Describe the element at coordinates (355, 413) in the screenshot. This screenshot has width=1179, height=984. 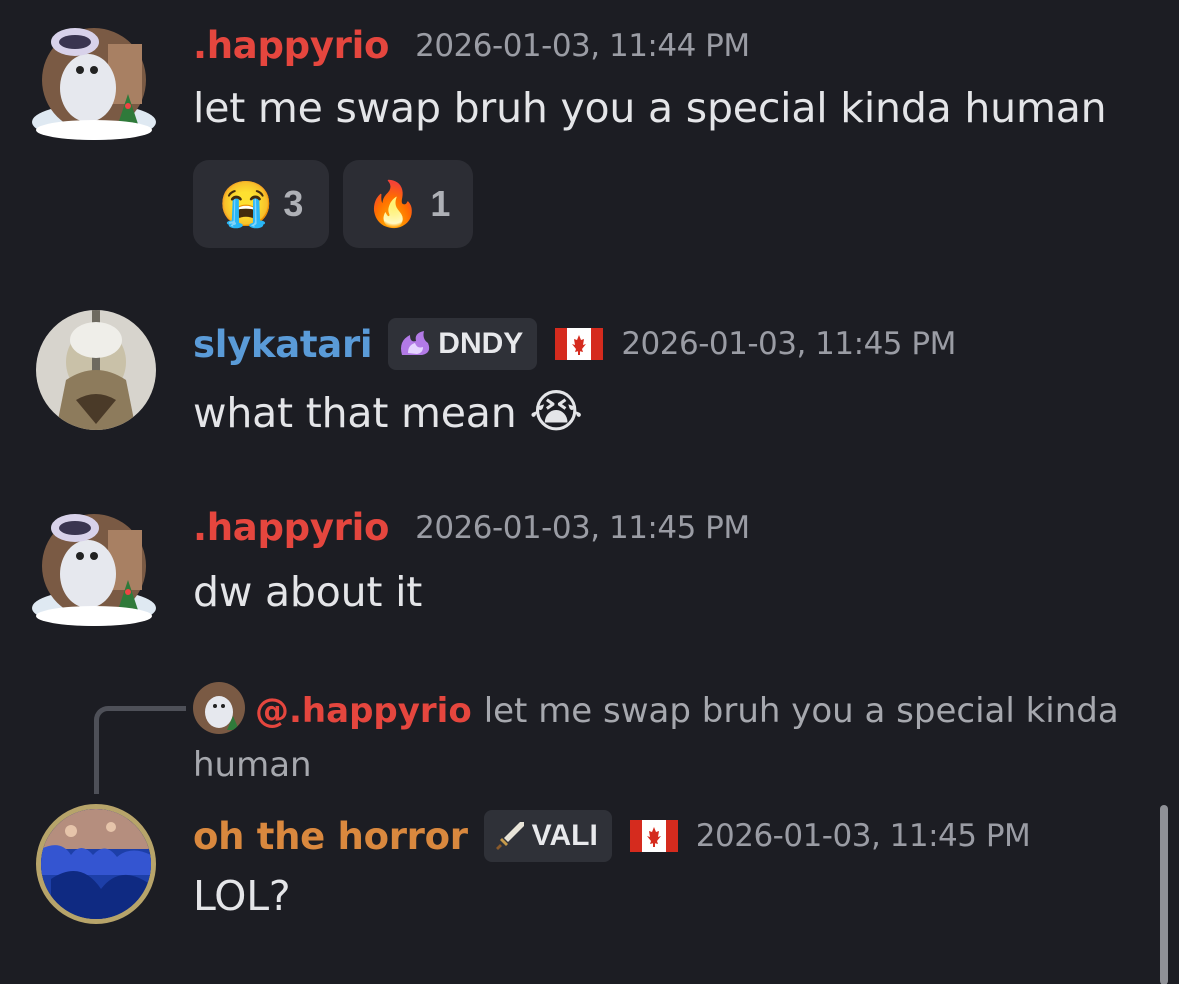
I see `message-text-body: what that mean` at that location.